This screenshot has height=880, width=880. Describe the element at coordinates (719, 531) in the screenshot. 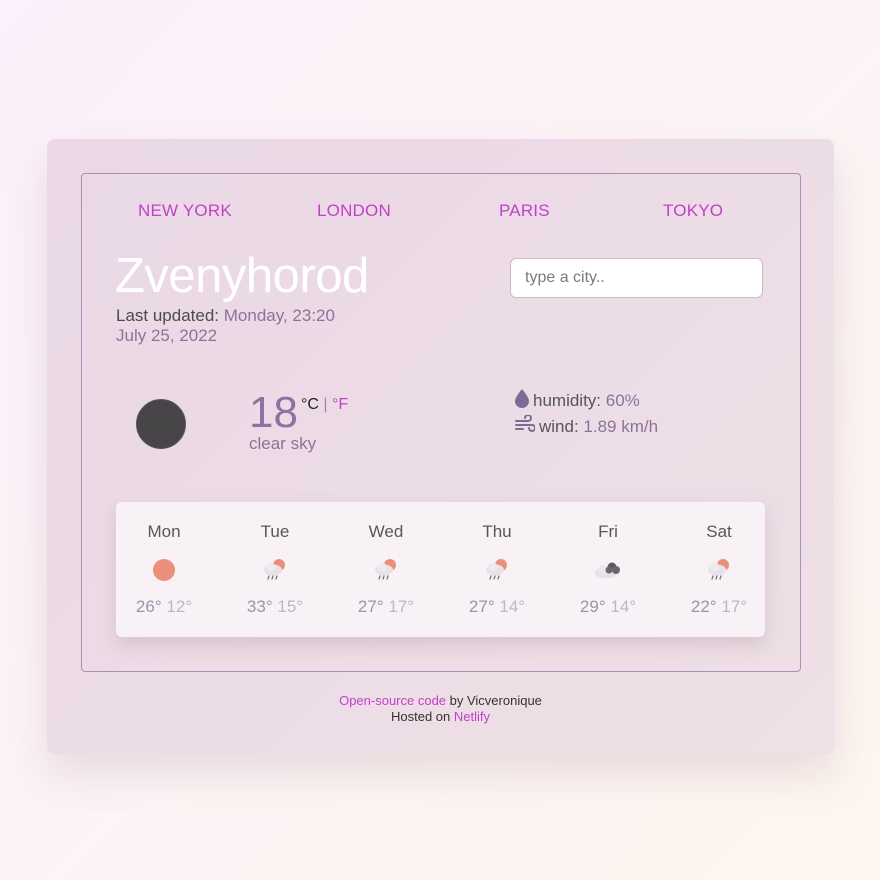

I see `forecast-day-name: Sat` at that location.